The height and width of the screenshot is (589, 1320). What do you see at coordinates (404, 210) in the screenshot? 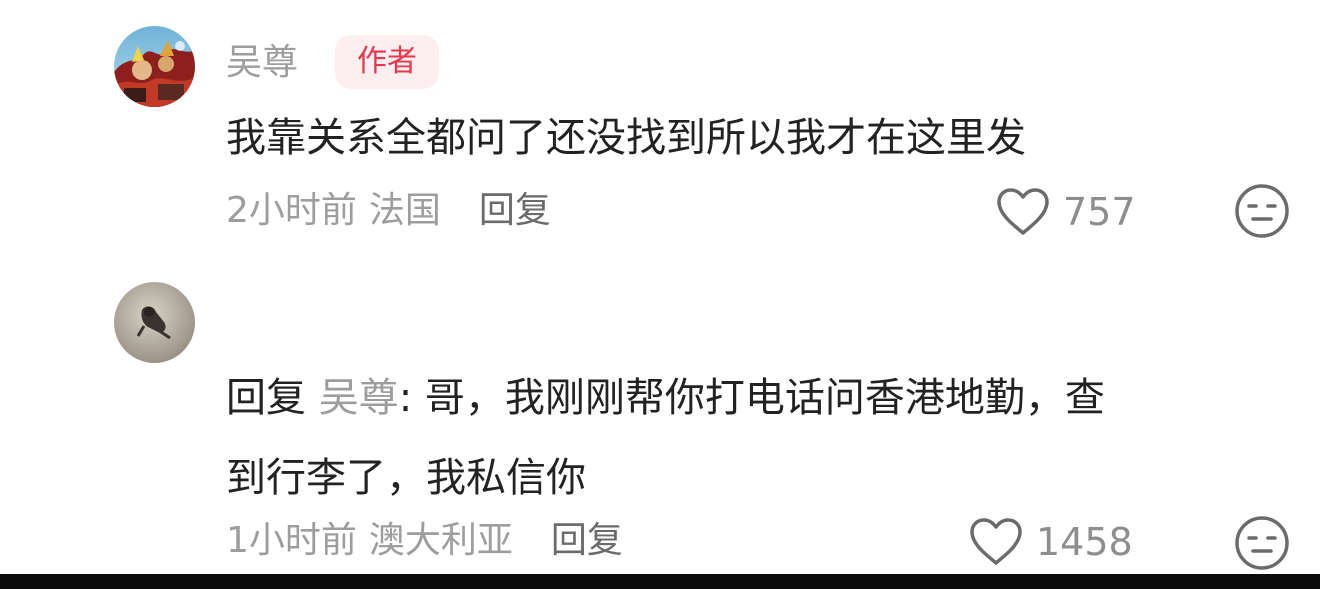
I see `comment-location: 法国` at bounding box center [404, 210].